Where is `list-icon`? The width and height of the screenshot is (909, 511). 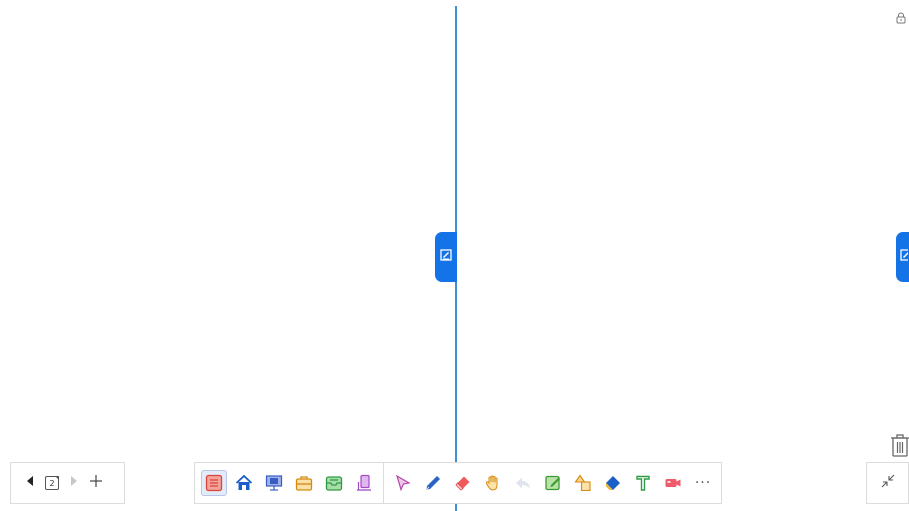 list-icon is located at coordinates (214, 483).